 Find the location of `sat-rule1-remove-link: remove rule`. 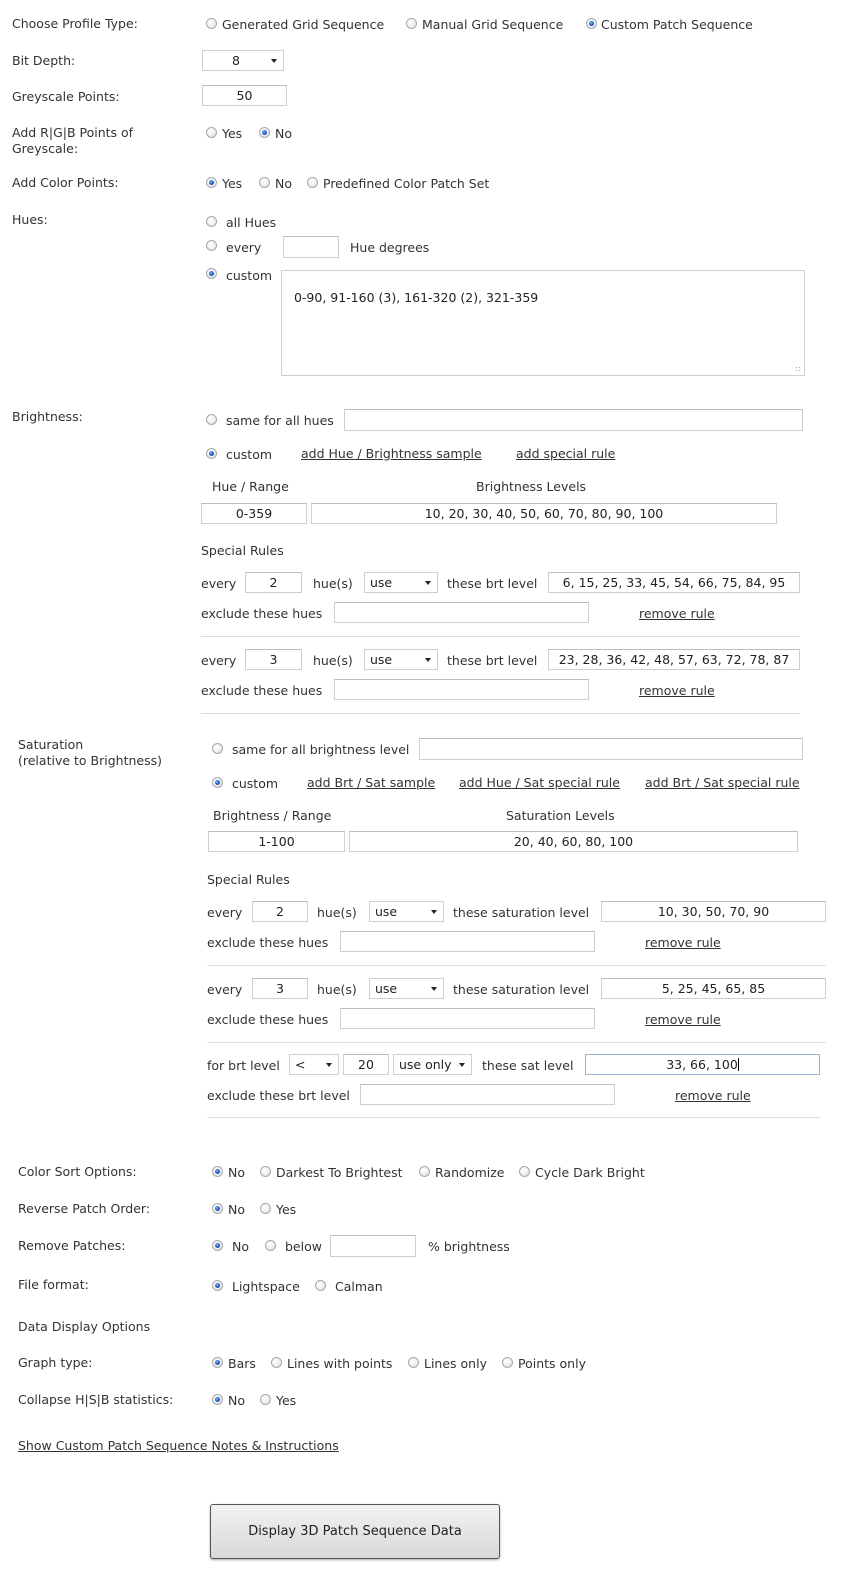

sat-rule1-remove-link: remove rule is located at coordinates (683, 942).